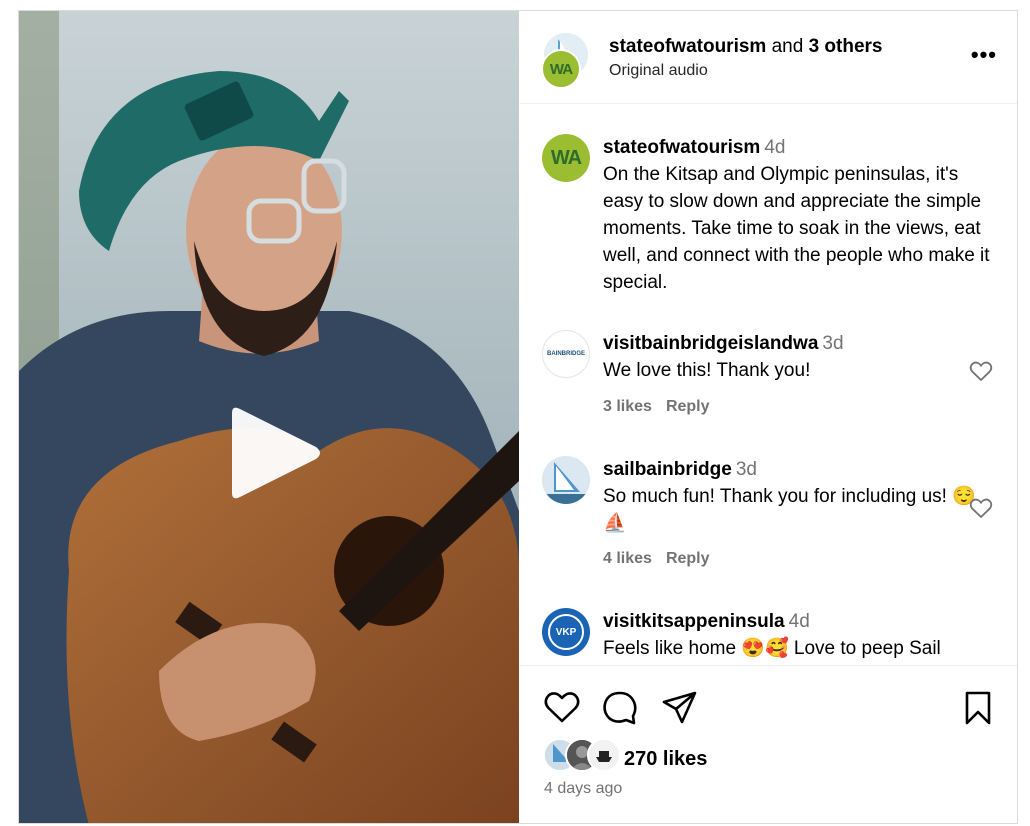  What do you see at coordinates (799, 621) in the screenshot?
I see `comment-time: 4d` at bounding box center [799, 621].